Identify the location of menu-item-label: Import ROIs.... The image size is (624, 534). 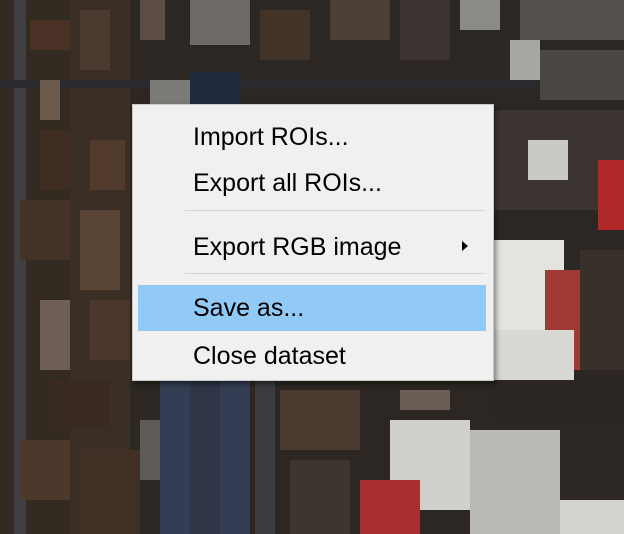
(271, 137).